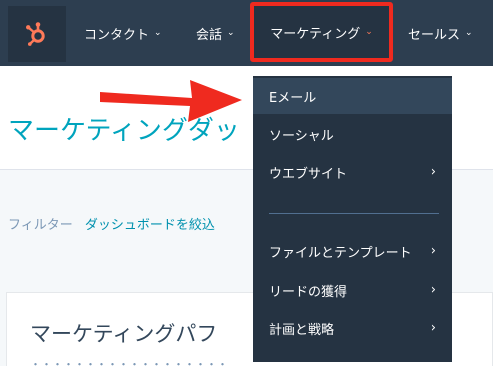  Describe the element at coordinates (308, 292) in the screenshot. I see `menu-item-label: リードの獲得` at that location.